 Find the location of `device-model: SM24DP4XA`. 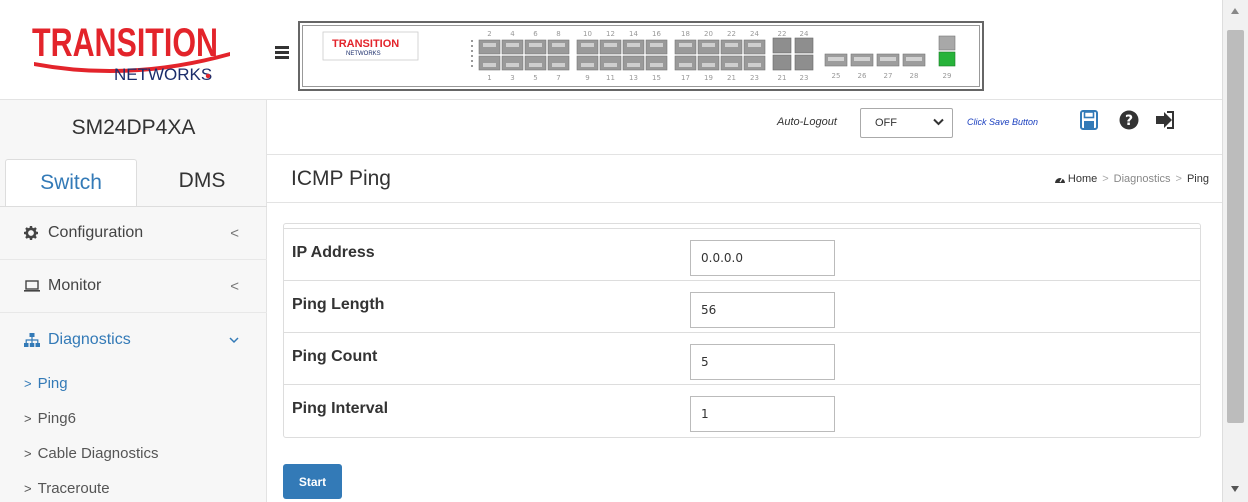

device-model: SM24DP4XA is located at coordinates (133, 127).